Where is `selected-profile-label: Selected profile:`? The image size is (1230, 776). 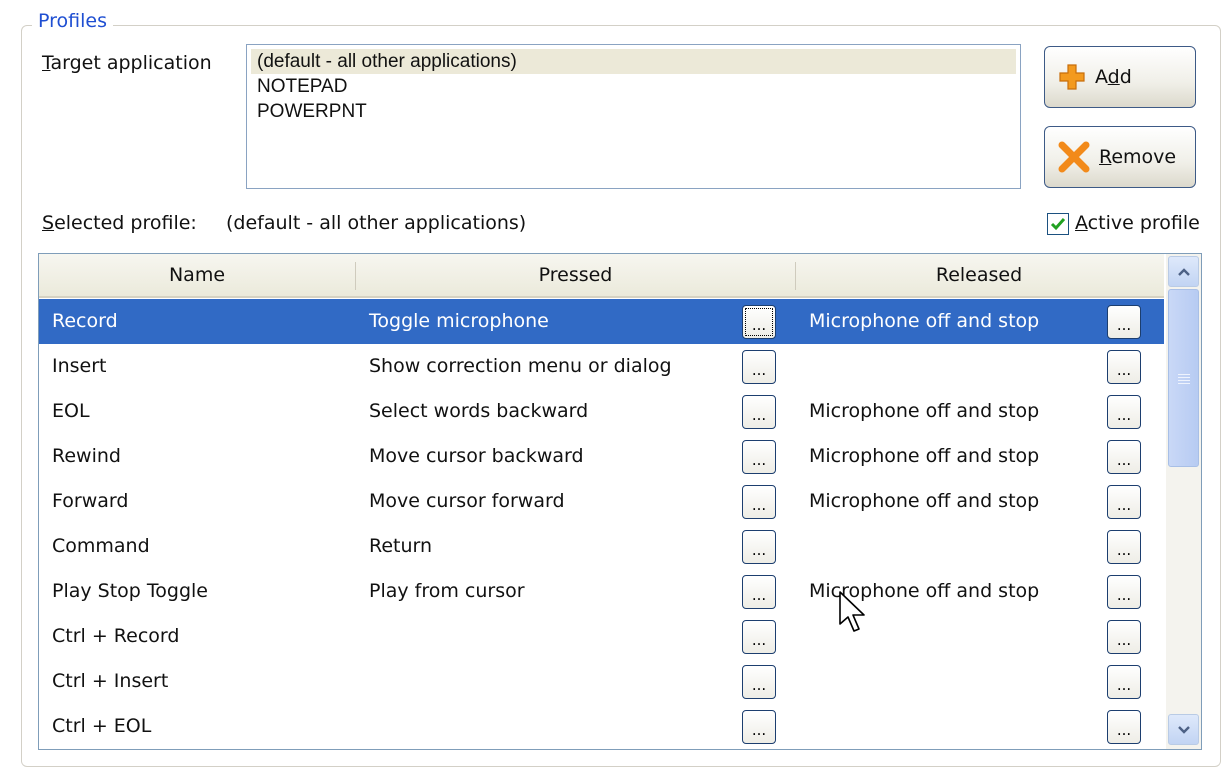 selected-profile-label: Selected profile: is located at coordinates (119, 223).